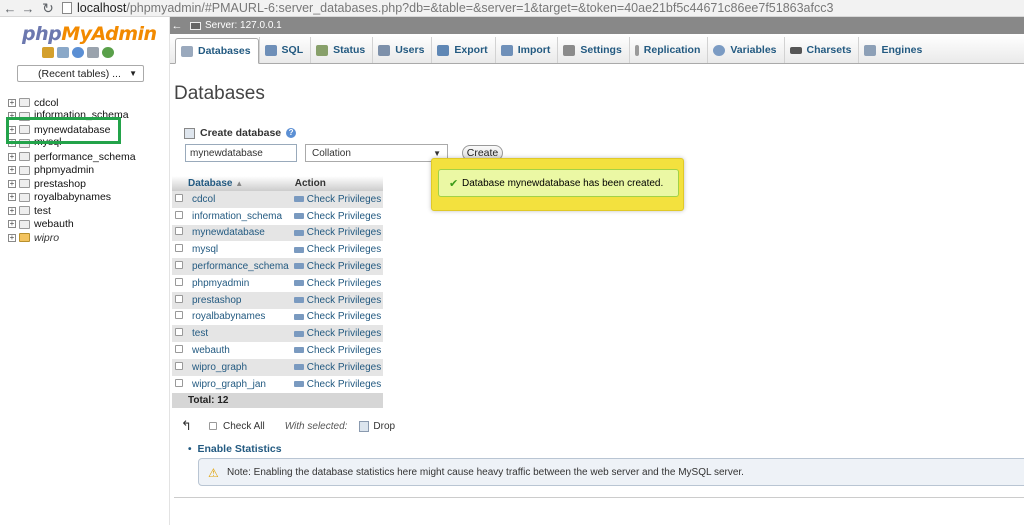 This screenshot has height=525, width=1024. Describe the element at coordinates (72, 184) in the screenshot. I see `tree-item-prestashop: + prestashop` at that location.